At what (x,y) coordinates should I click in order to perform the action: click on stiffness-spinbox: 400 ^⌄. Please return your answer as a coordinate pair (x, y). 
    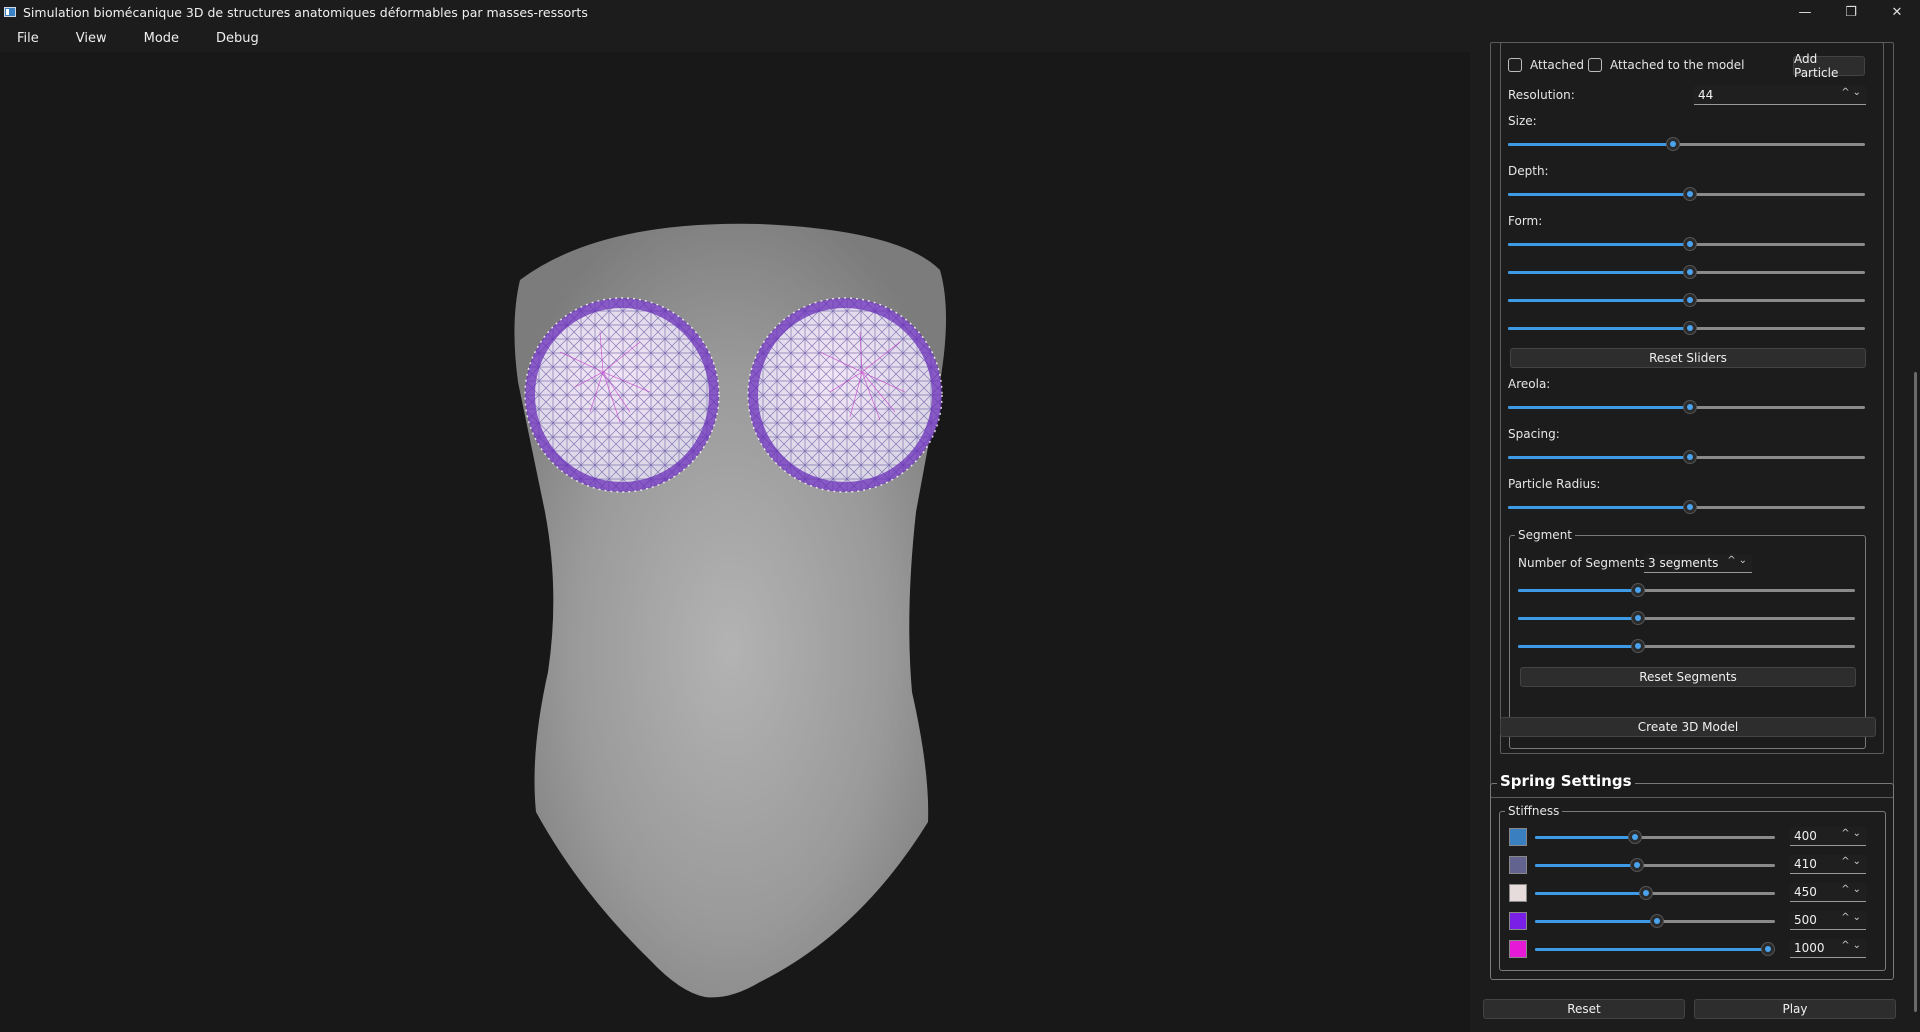
    Looking at the image, I should click on (1828, 836).